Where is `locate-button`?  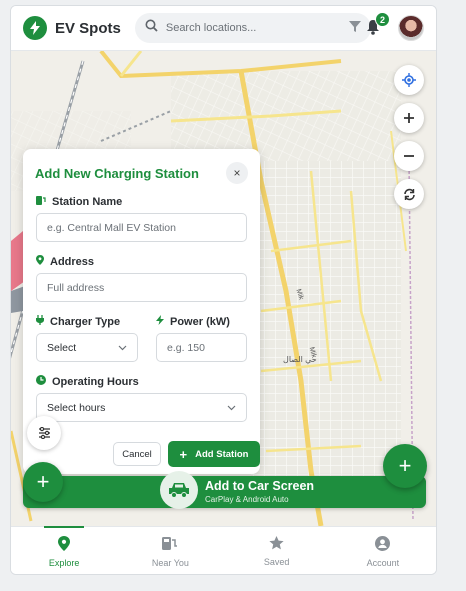 locate-button is located at coordinates (409, 80).